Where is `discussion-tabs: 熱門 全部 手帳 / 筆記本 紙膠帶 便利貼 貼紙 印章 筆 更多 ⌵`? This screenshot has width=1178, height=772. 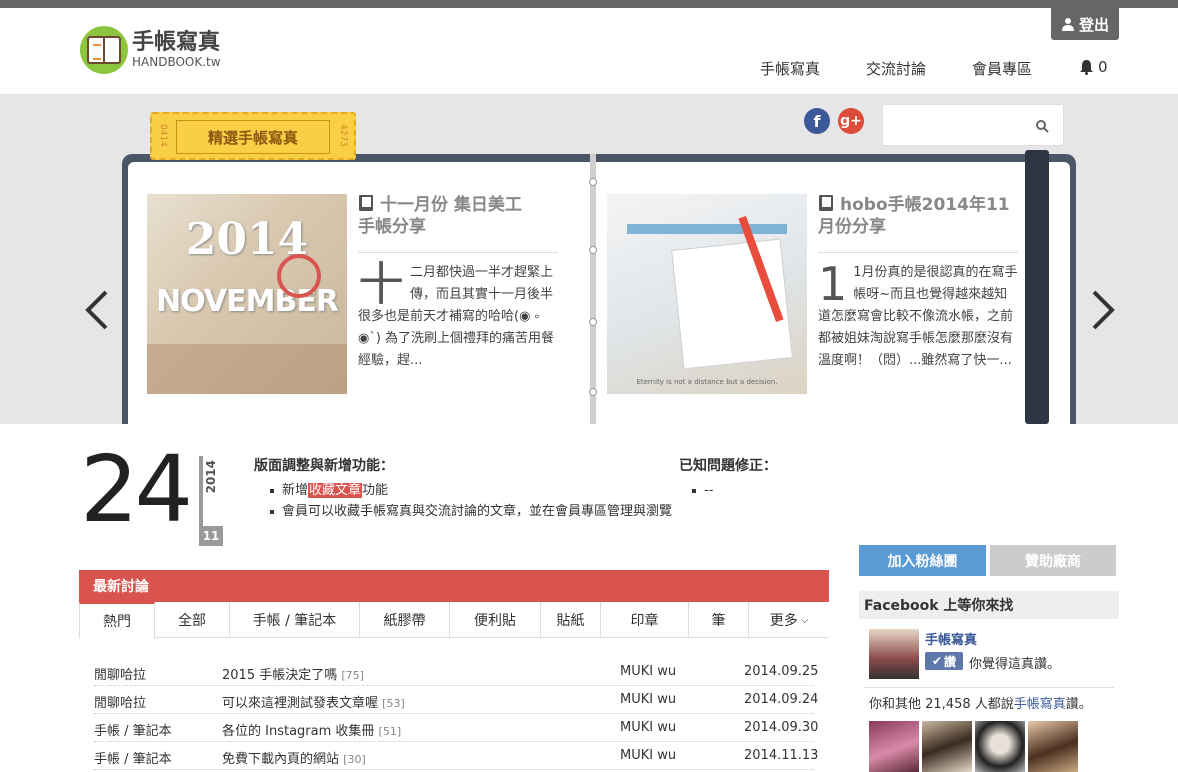 discussion-tabs: 熱門 全部 手帳 / 筆記本 紙膠帶 便利貼 貼紙 印章 筆 更多 ⌵ is located at coordinates (454, 620).